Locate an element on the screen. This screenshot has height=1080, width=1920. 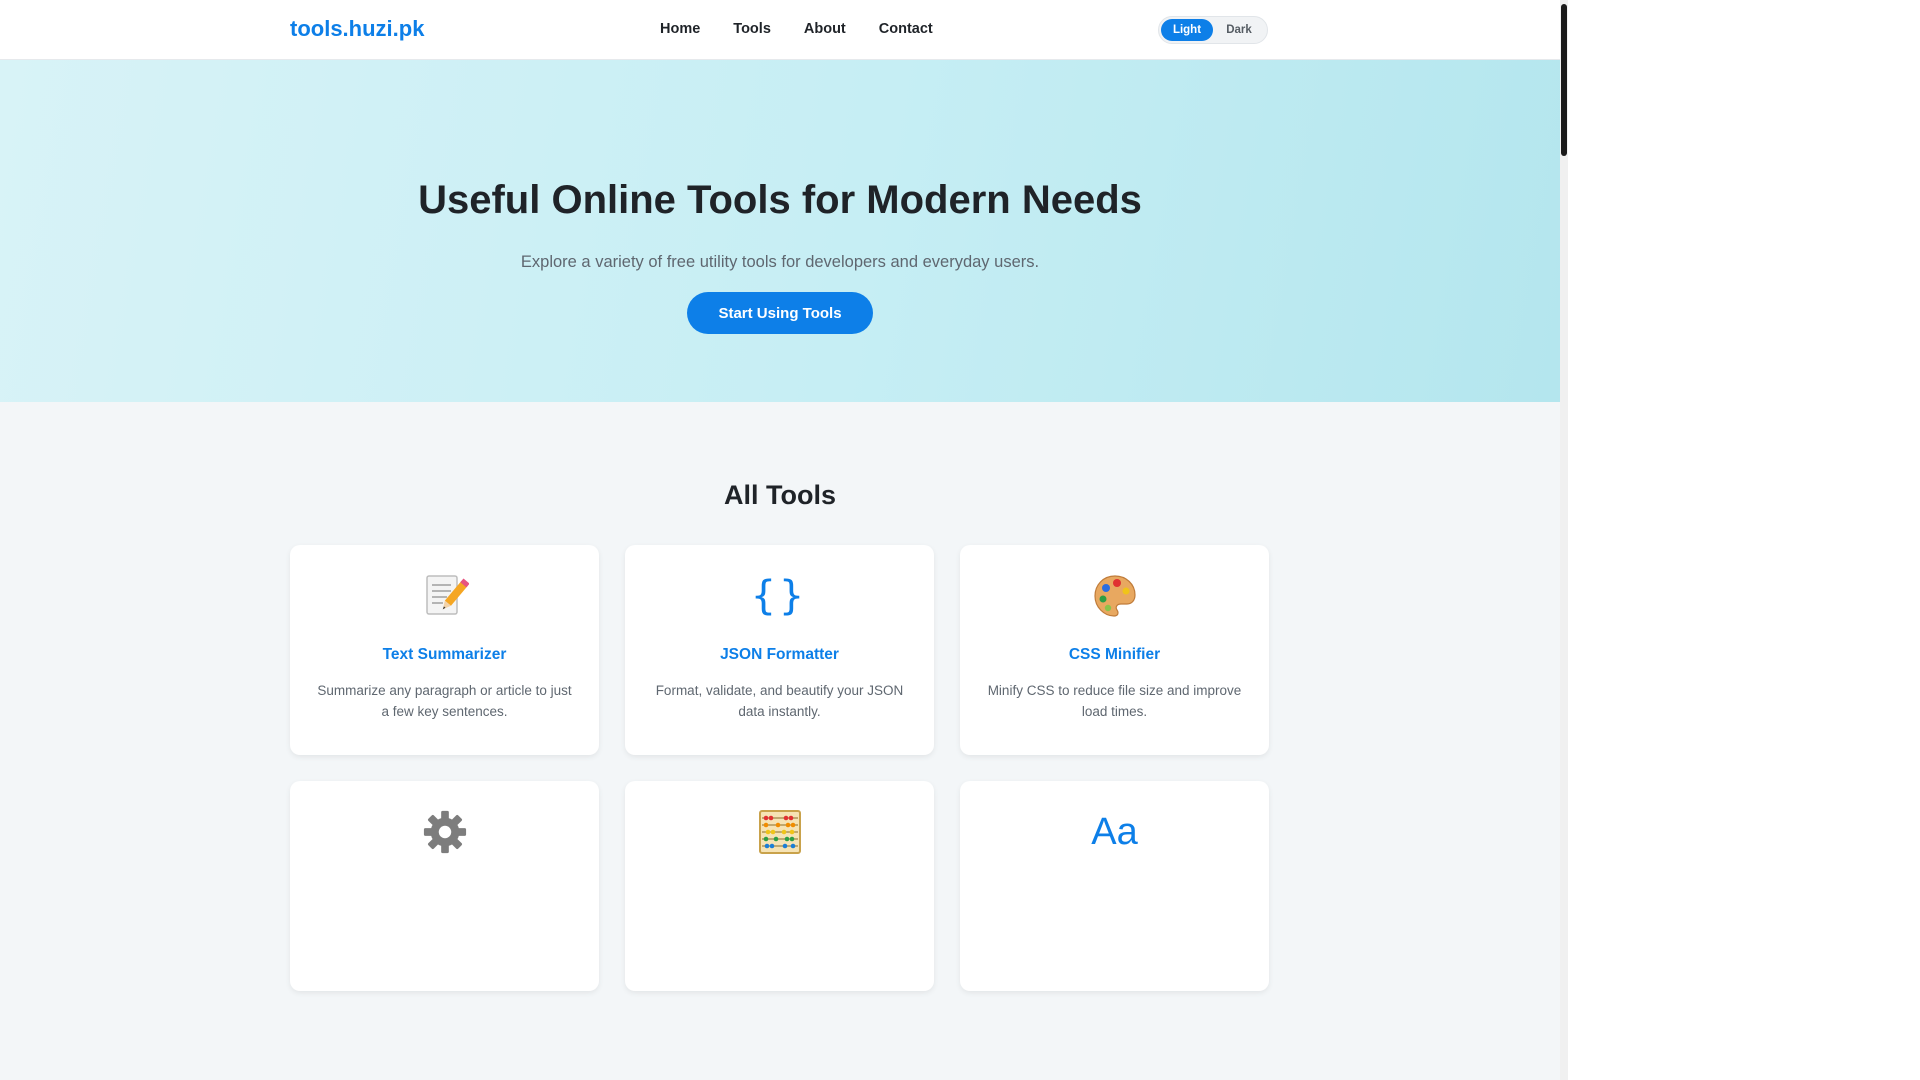
curly-braces-icon: {} is located at coordinates (779, 596).